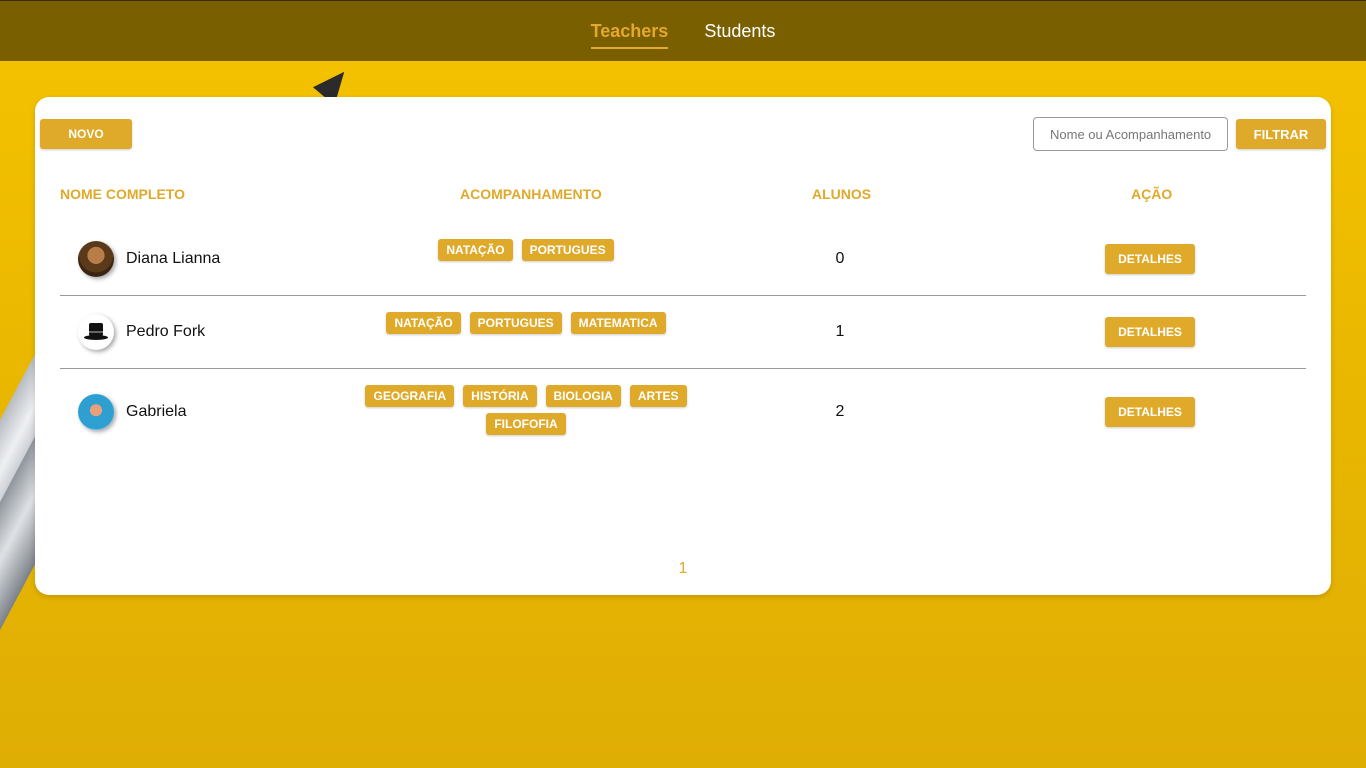 The width and height of the screenshot is (1366, 768). What do you see at coordinates (658, 396) in the screenshot?
I see `subject-tag: ARTES` at bounding box center [658, 396].